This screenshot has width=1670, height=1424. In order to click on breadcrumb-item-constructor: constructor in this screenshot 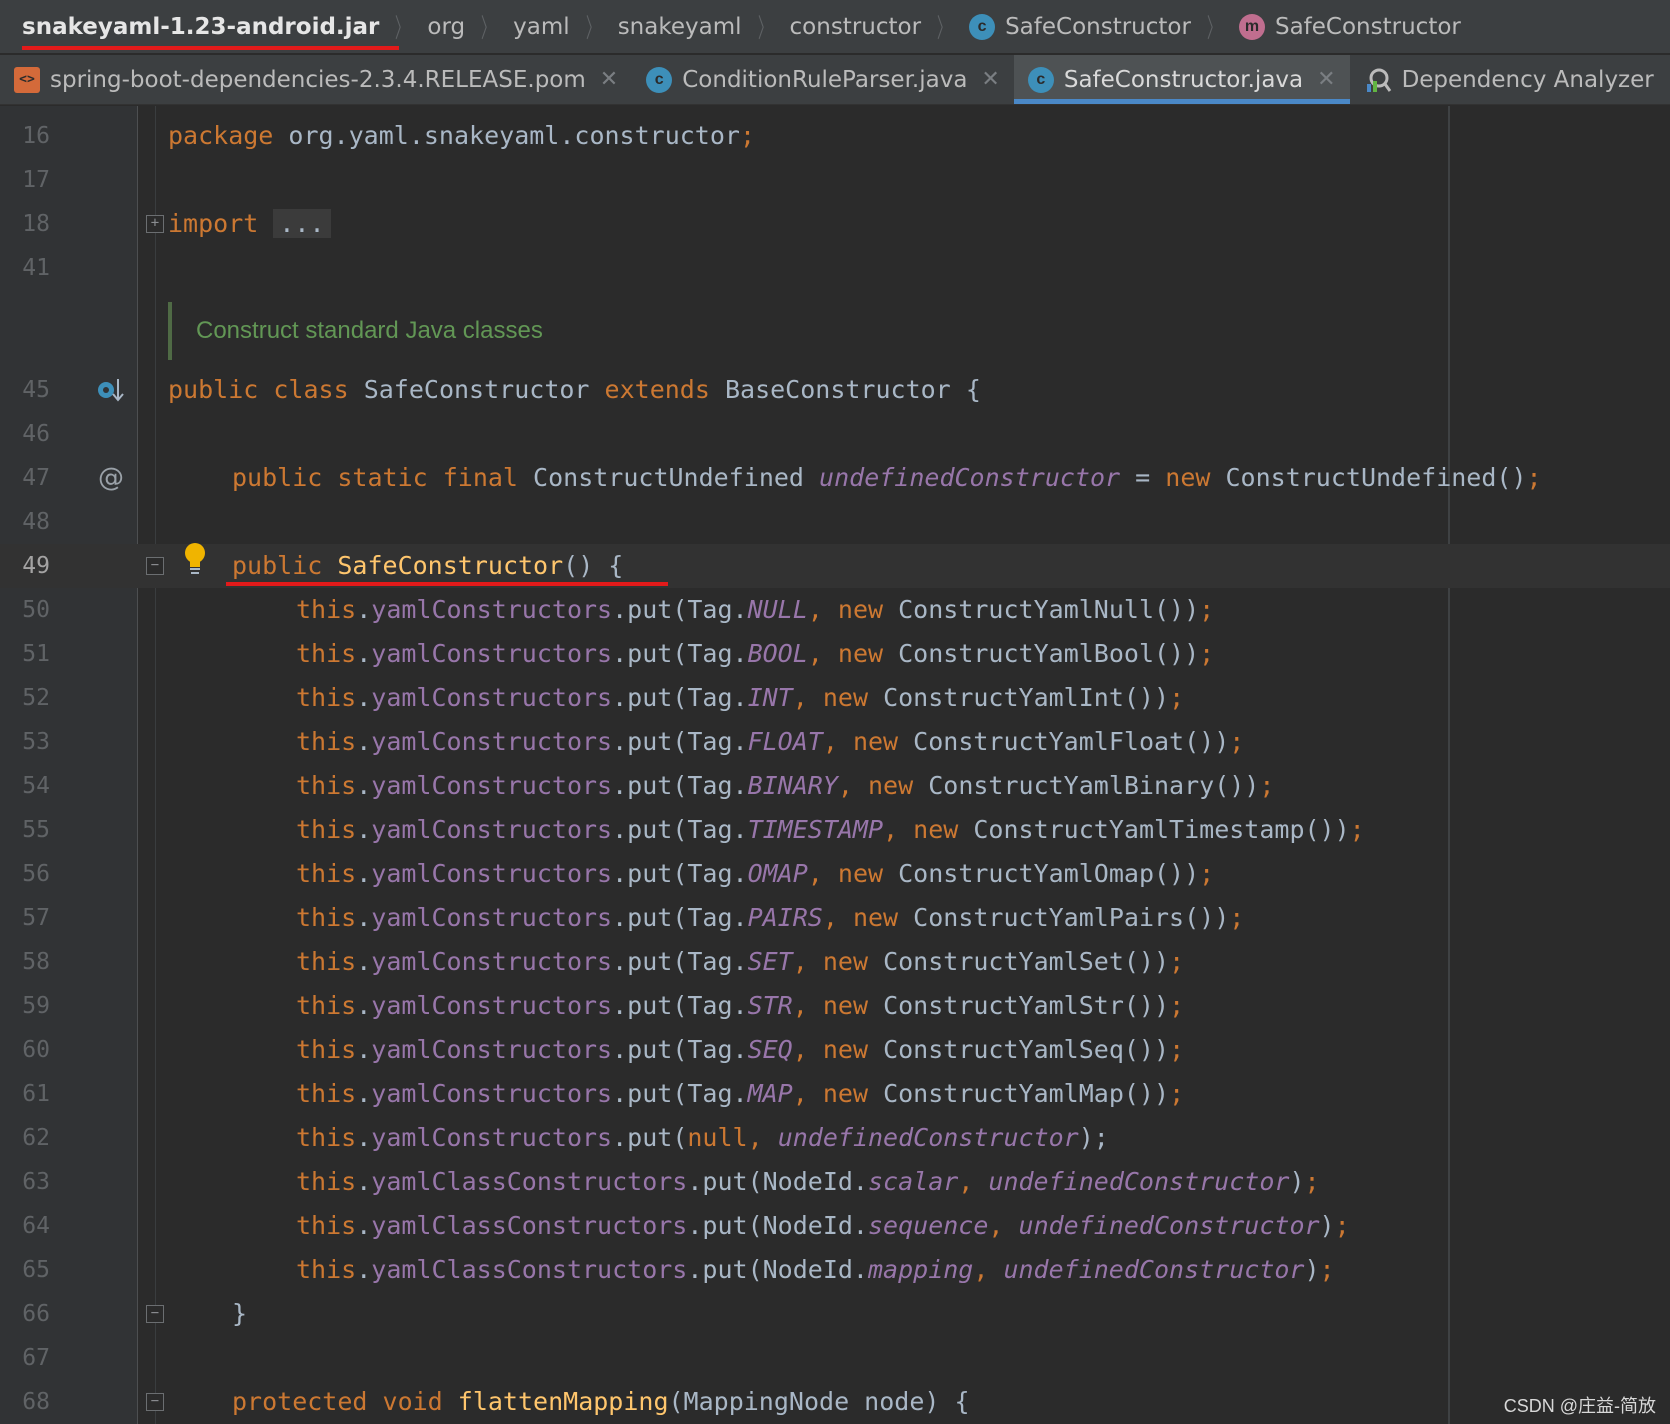, I will do `click(856, 27)`.